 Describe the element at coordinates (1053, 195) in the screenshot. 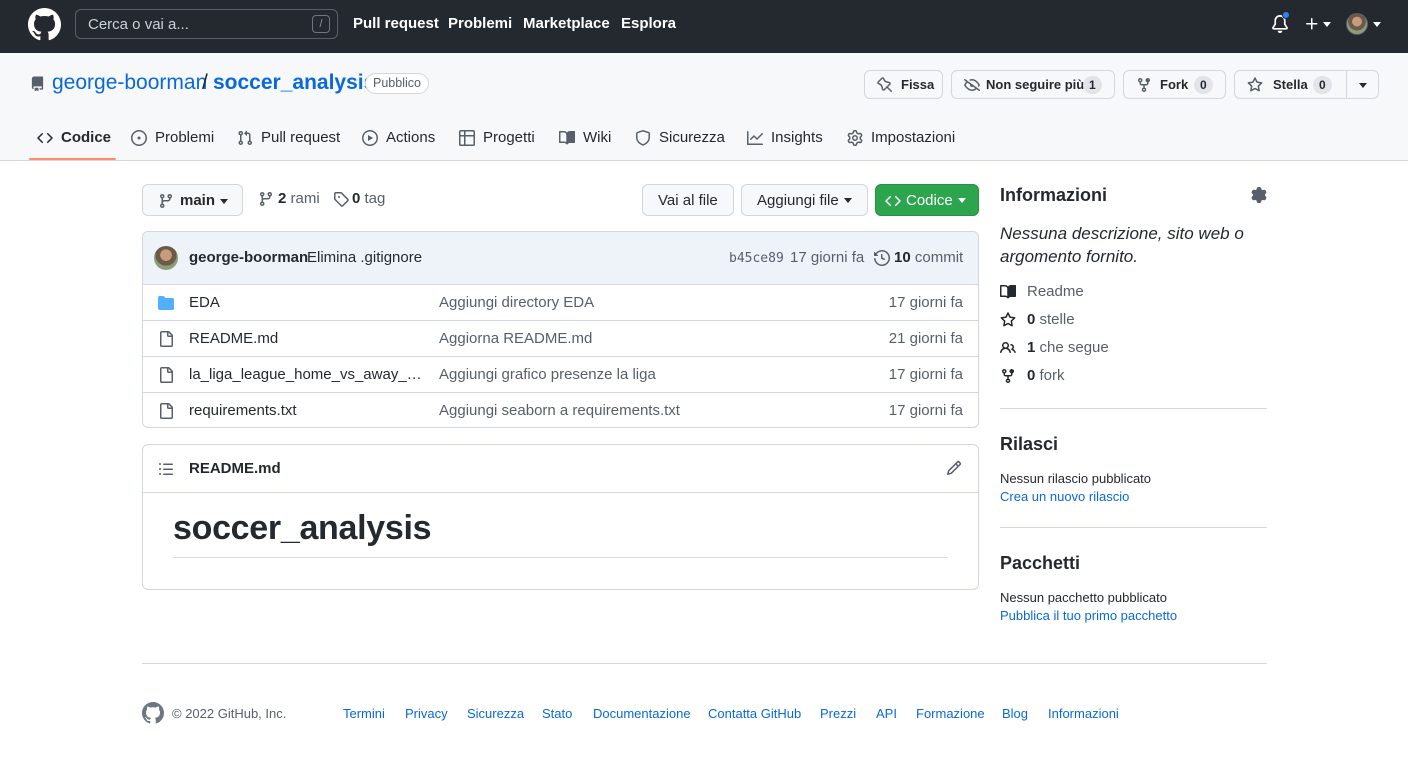

I see `about-title: Informazioni` at that location.